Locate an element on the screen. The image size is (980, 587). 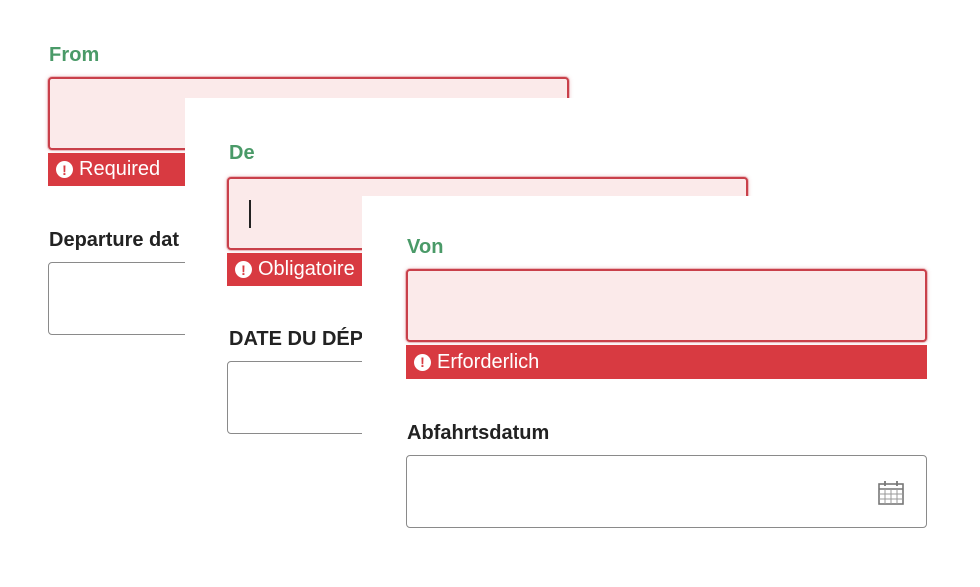
from-label: From is located at coordinates (74, 55).